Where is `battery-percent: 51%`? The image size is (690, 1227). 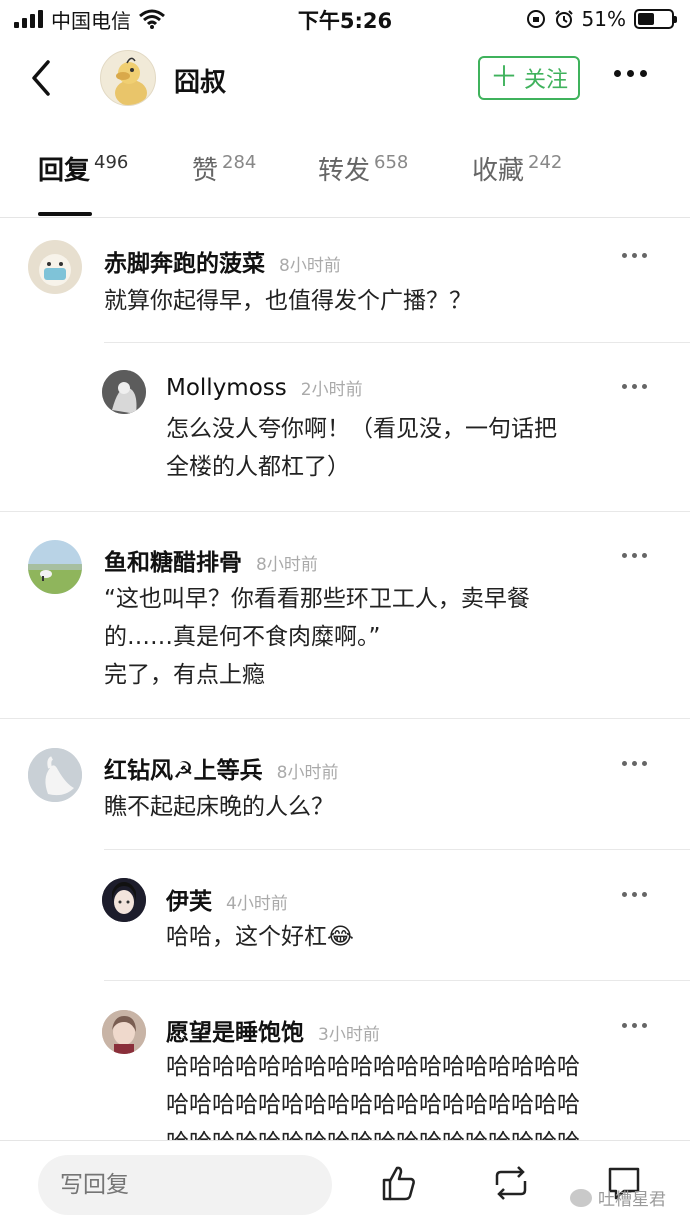
battery-percent: 51% is located at coordinates (603, 19).